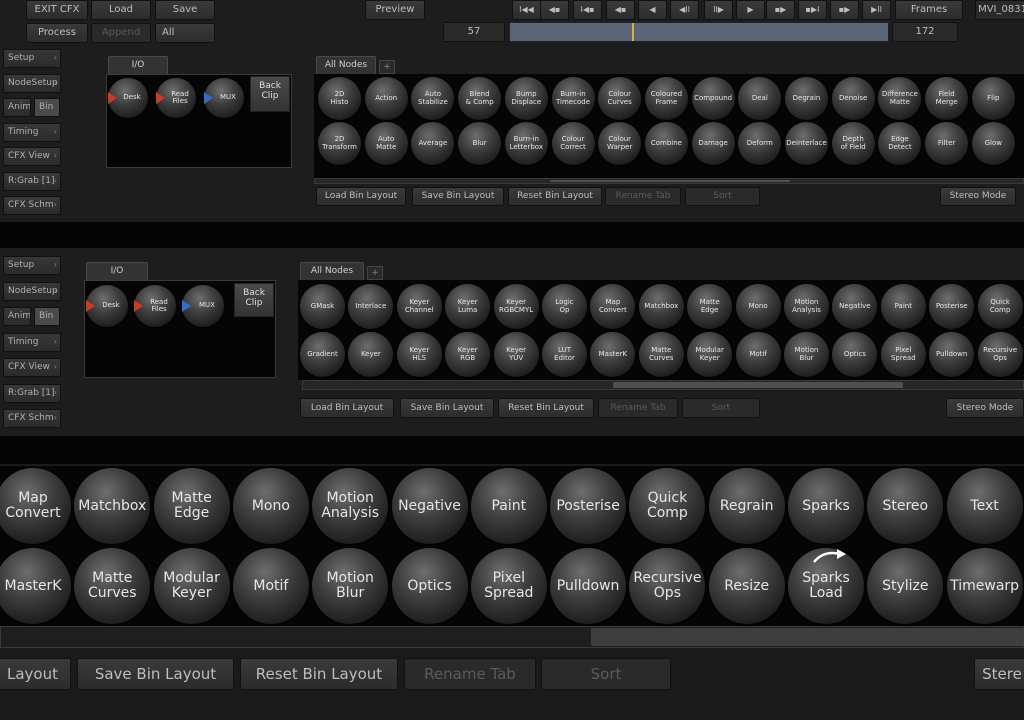 This screenshot has width=1024, height=720. Describe the element at coordinates (332, 271) in the screenshot. I see `all-nodes-tab: All Nodes` at that location.